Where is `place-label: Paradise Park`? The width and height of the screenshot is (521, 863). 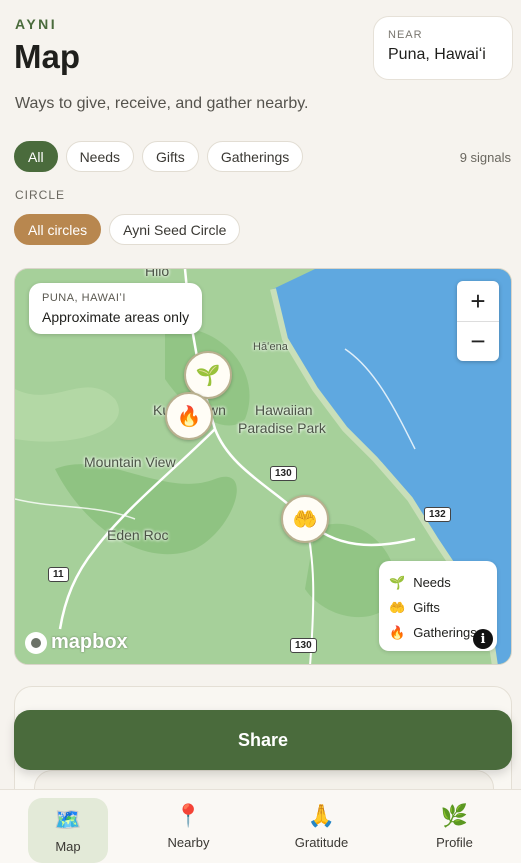
place-label: Paradise Park is located at coordinates (282, 428).